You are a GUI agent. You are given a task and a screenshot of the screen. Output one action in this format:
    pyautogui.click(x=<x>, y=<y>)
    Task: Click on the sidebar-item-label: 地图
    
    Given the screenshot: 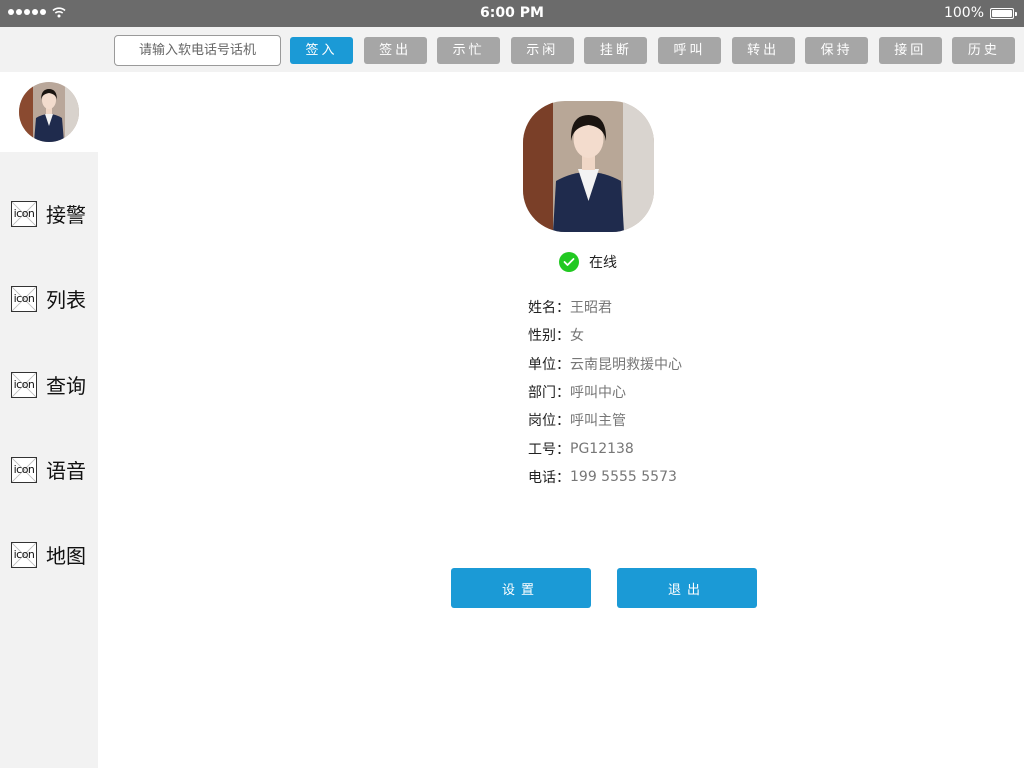 What is the action you would take?
    pyautogui.click(x=66, y=556)
    